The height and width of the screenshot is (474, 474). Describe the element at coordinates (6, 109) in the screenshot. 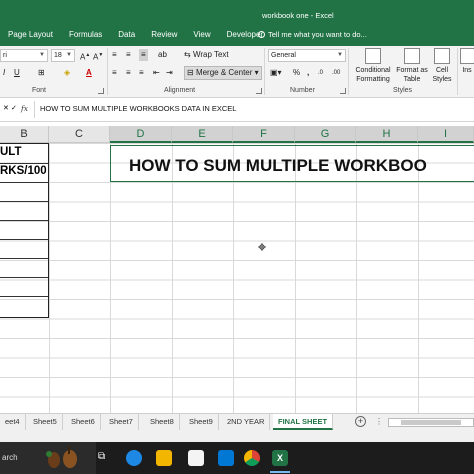

I see `cancel-icon: ✕` at that location.